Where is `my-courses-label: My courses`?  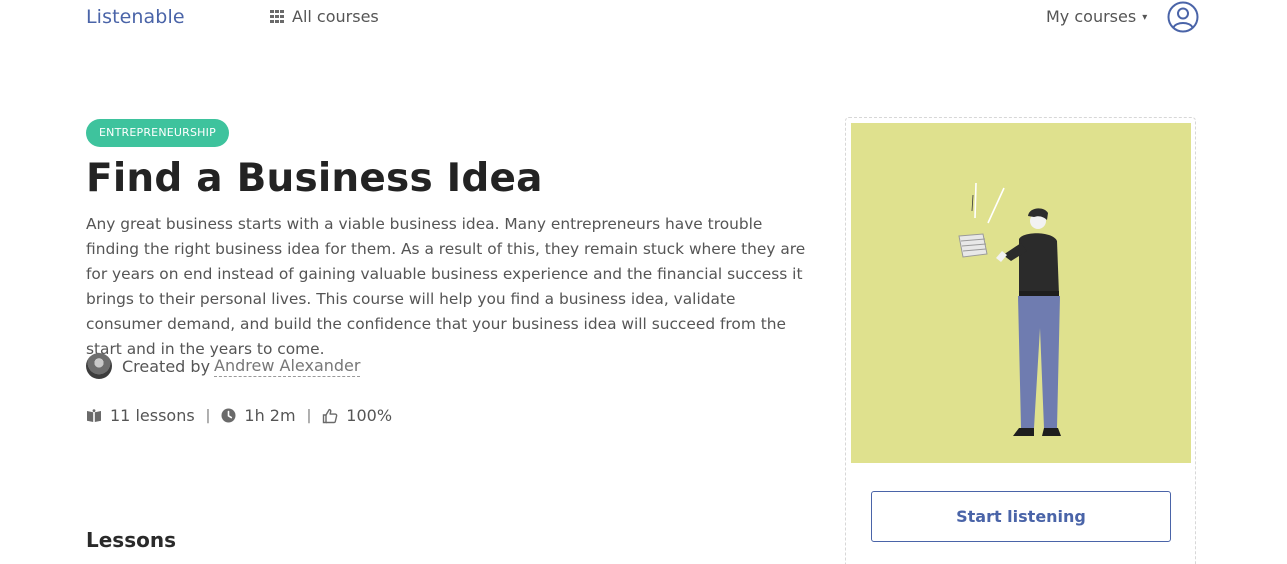
my-courses-label: My courses is located at coordinates (1091, 16).